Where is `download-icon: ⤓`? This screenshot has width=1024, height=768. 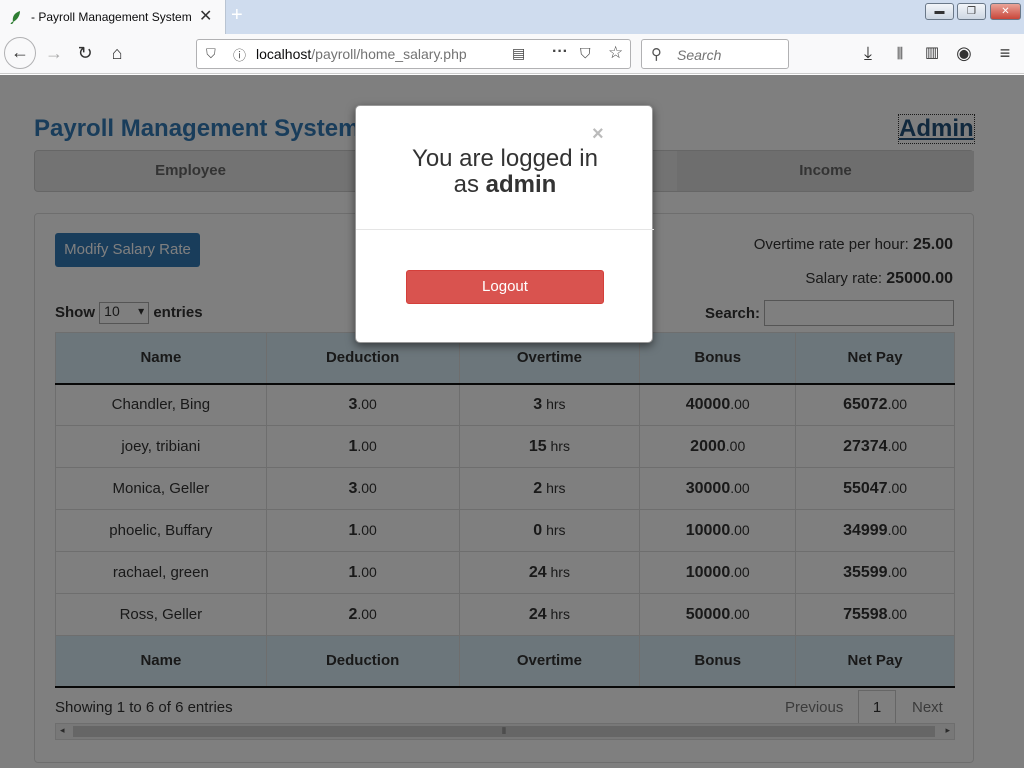 download-icon: ⤓ is located at coordinates (868, 54).